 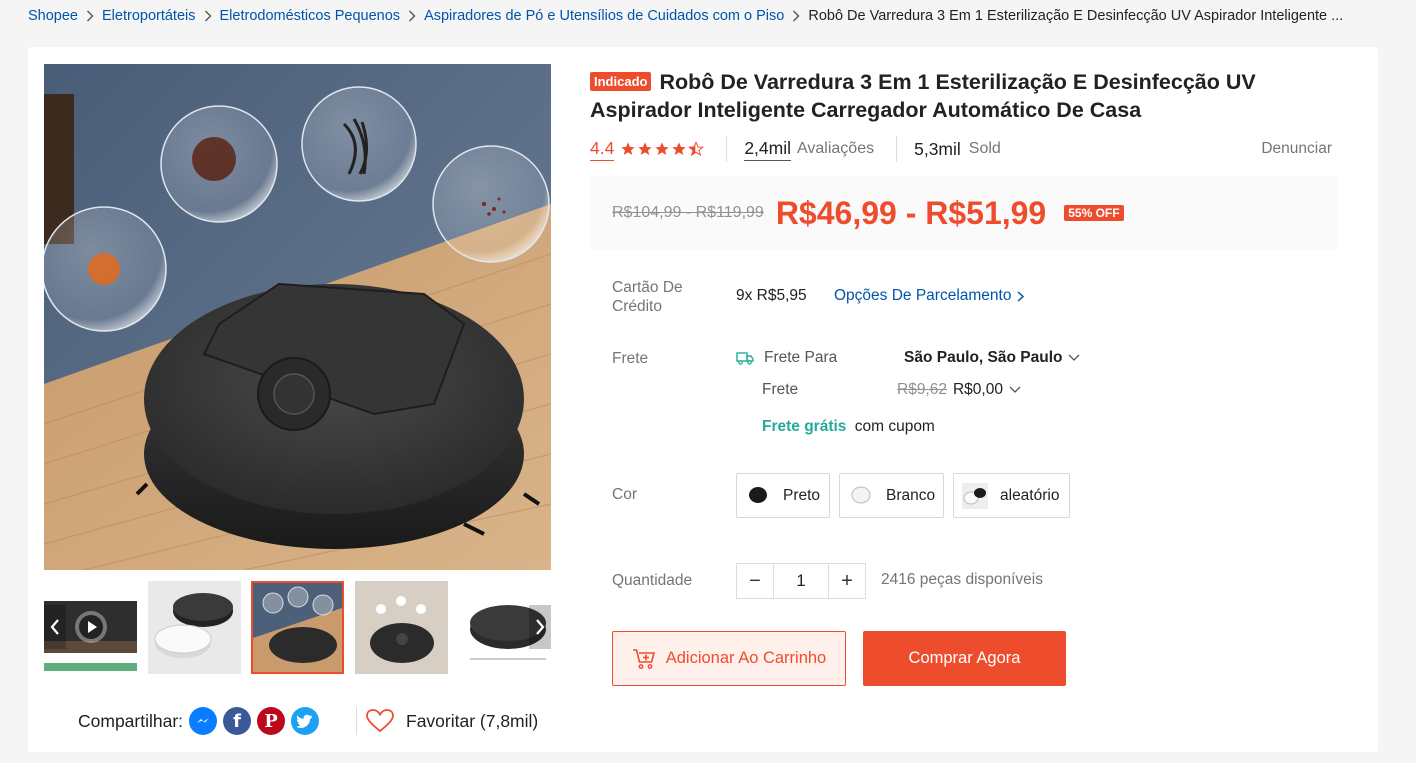 I want to click on favorite-label: Favoritar (7,8mil), so click(x=472, y=720).